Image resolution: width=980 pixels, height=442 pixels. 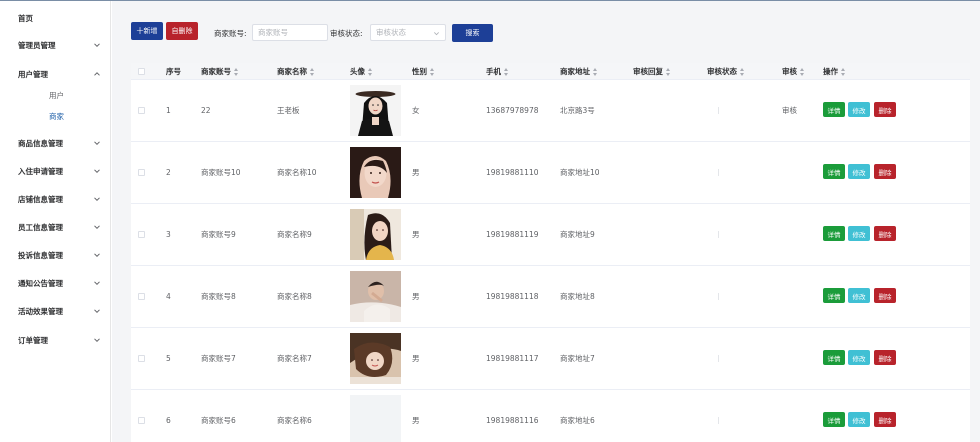 What do you see at coordinates (218, 234) in the screenshot?
I see `cell-account: 商家账号9` at bounding box center [218, 234].